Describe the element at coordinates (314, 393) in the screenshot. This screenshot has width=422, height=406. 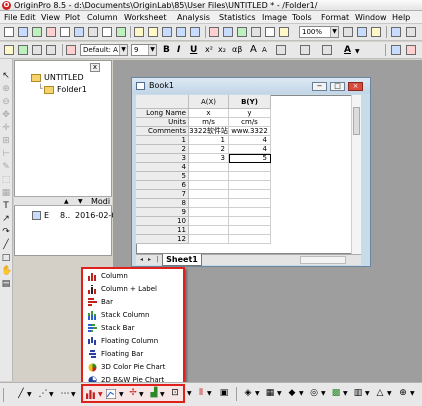
I see `contour-icon: ◎` at that location.